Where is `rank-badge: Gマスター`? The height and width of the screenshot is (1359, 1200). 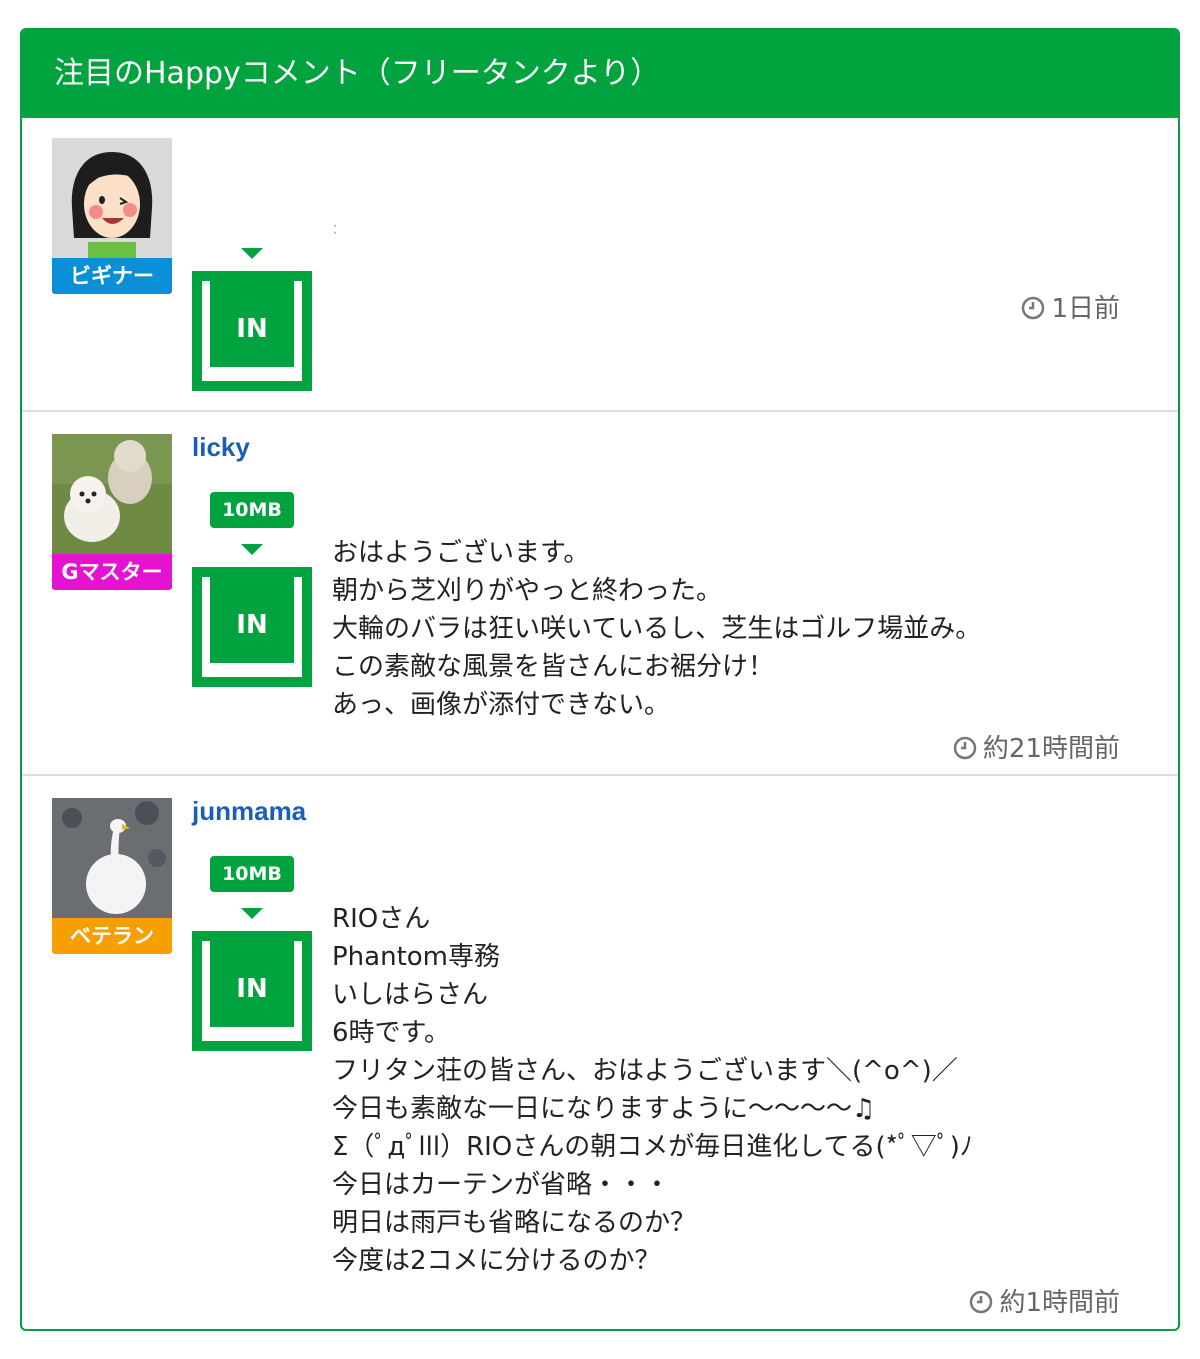
rank-badge: Gマスター is located at coordinates (112, 572).